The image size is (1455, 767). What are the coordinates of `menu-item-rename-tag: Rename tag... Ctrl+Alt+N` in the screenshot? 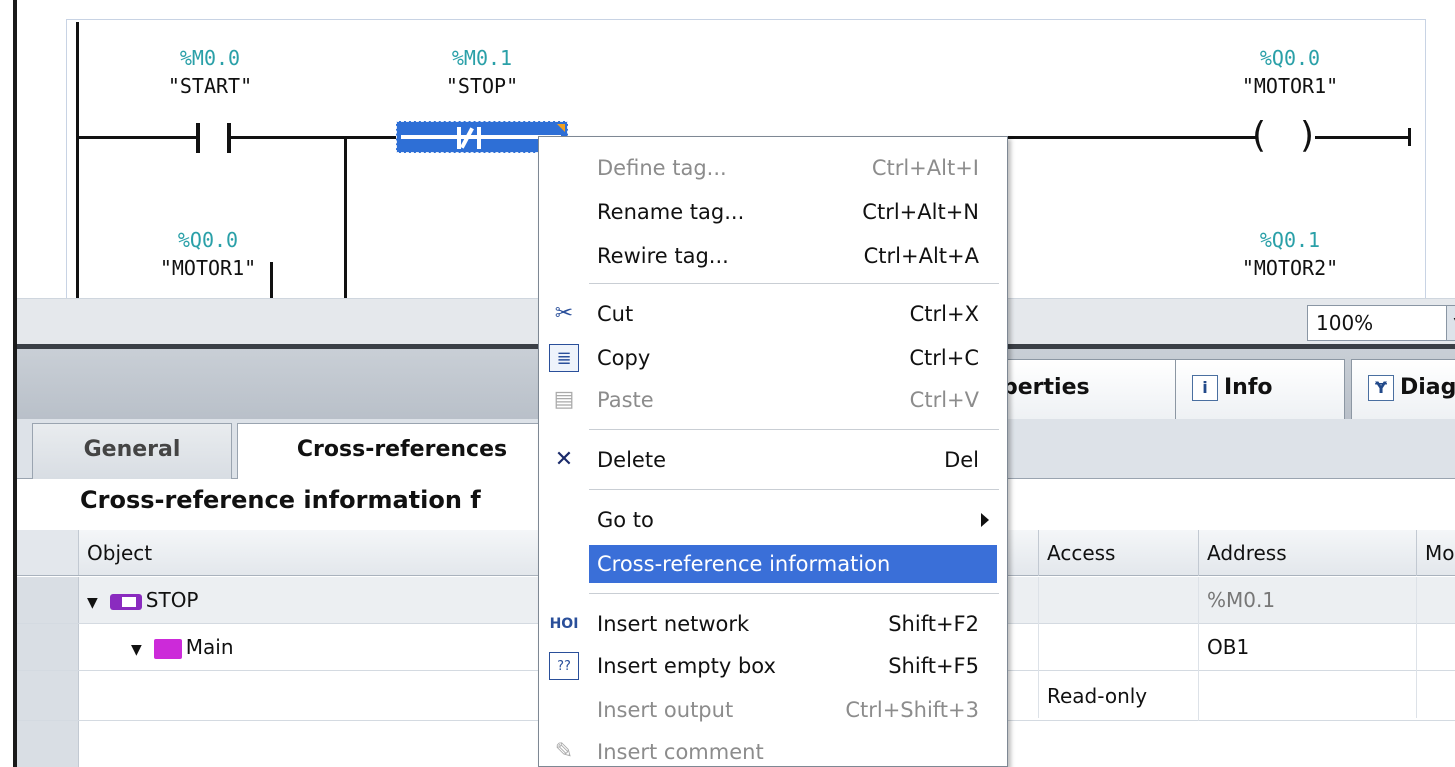 It's located at (773, 212).